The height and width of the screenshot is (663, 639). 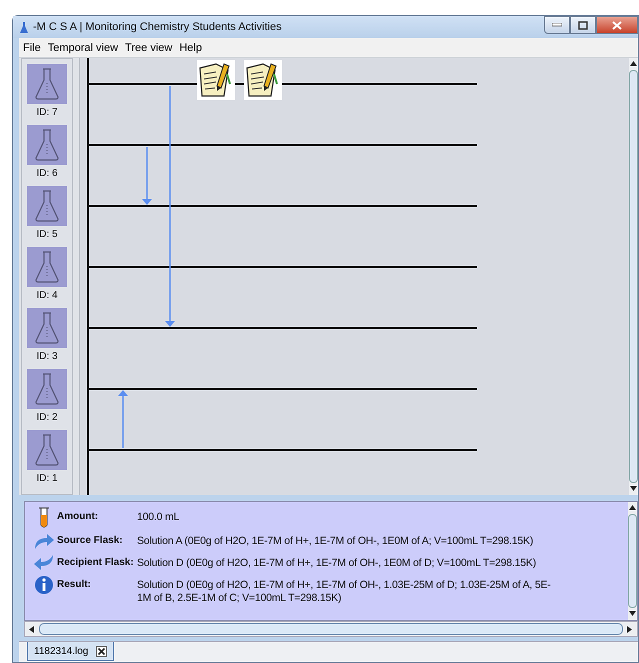 What do you see at coordinates (90, 540) in the screenshot?
I see `detail-label: Source Flask:` at bounding box center [90, 540].